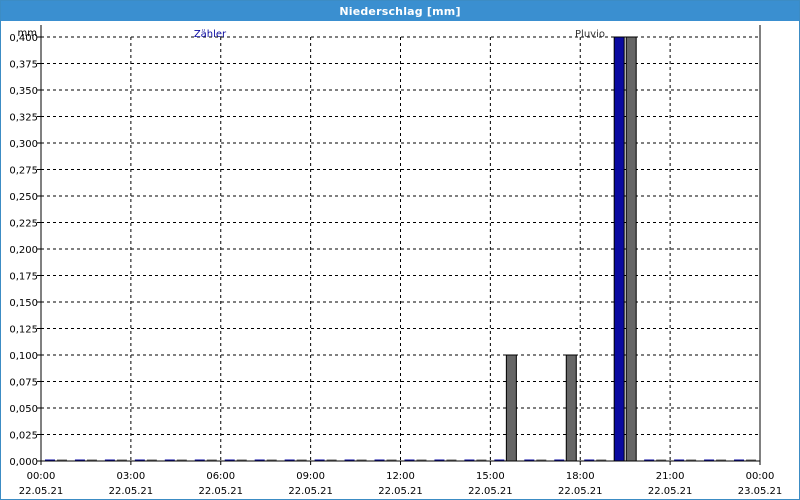  Describe the element at coordinates (27, 33) in the screenshot. I see `y-axis-unit-label: mm` at that location.